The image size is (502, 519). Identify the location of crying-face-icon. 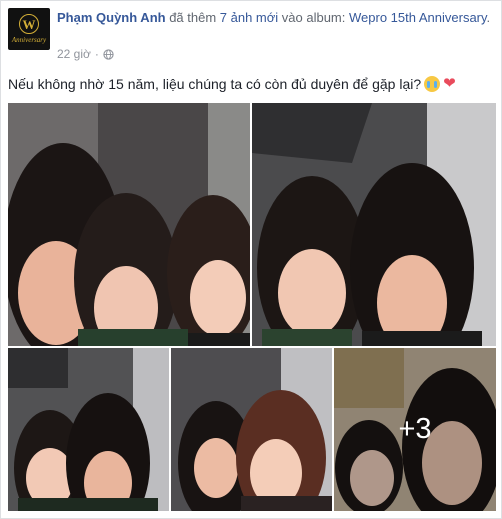
(432, 84).